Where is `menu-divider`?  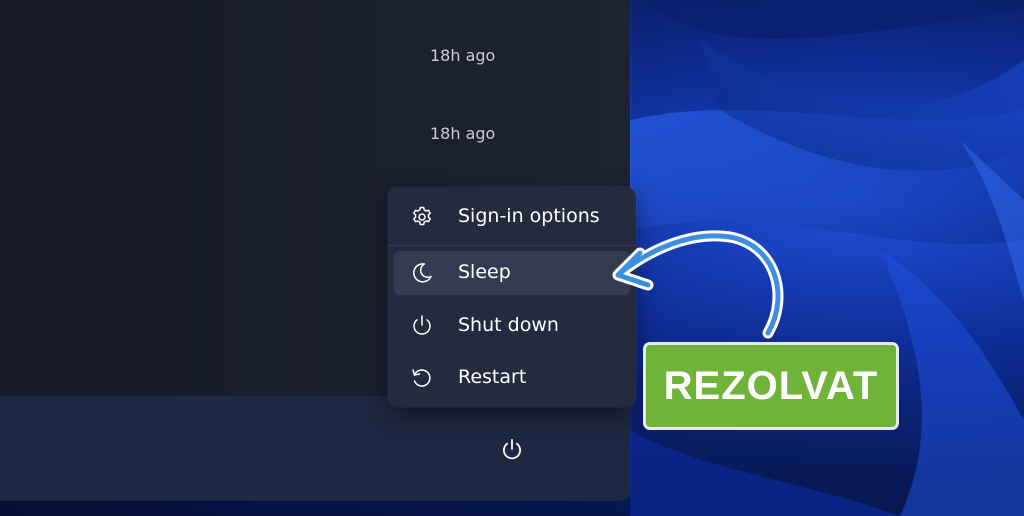 menu-divider is located at coordinates (512, 245).